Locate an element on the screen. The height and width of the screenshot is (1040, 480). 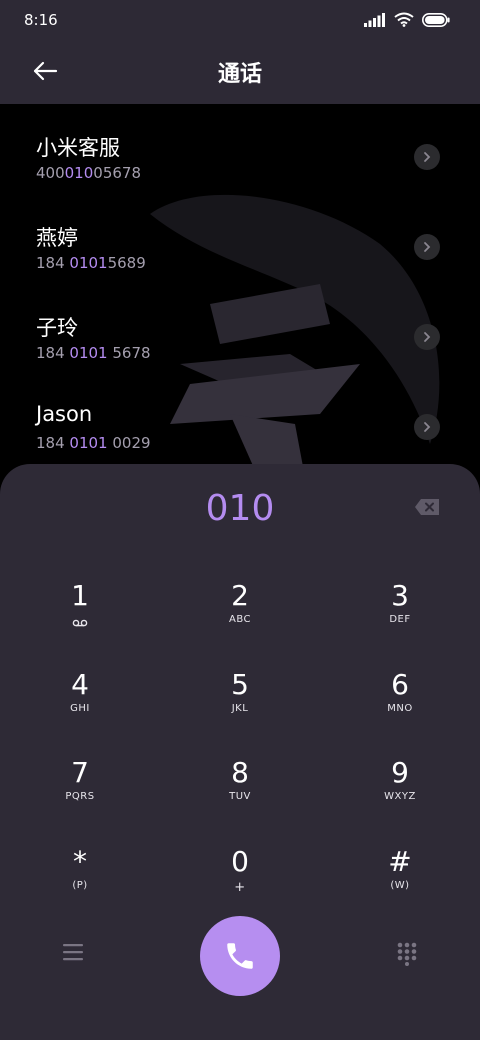
contact-row: 燕婷 184 01015689 is located at coordinates (240, 239).